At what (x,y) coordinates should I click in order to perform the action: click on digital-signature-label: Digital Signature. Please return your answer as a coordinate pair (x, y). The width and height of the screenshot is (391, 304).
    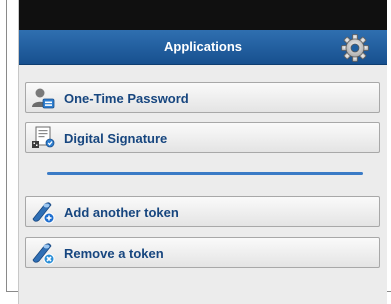
    Looking at the image, I should click on (116, 138).